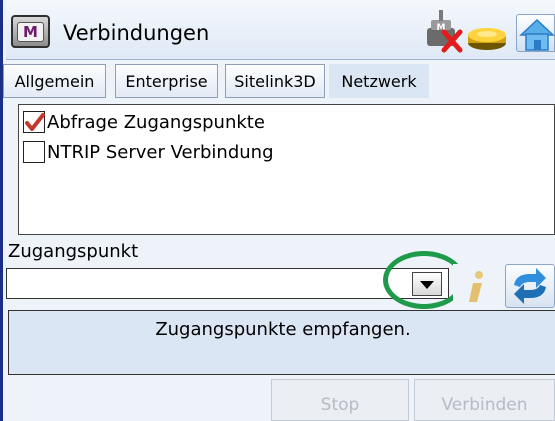 Image resolution: width=555 pixels, height=421 pixels. I want to click on gnss-receiver-icon, so click(487, 39).